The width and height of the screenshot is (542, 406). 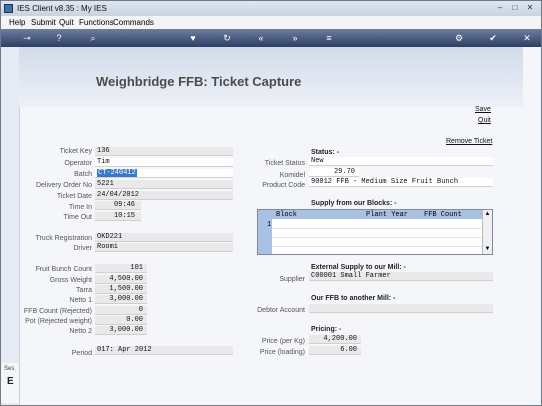 I want to click on ticket-date-field: 24/04/2012, so click(x=164, y=195).